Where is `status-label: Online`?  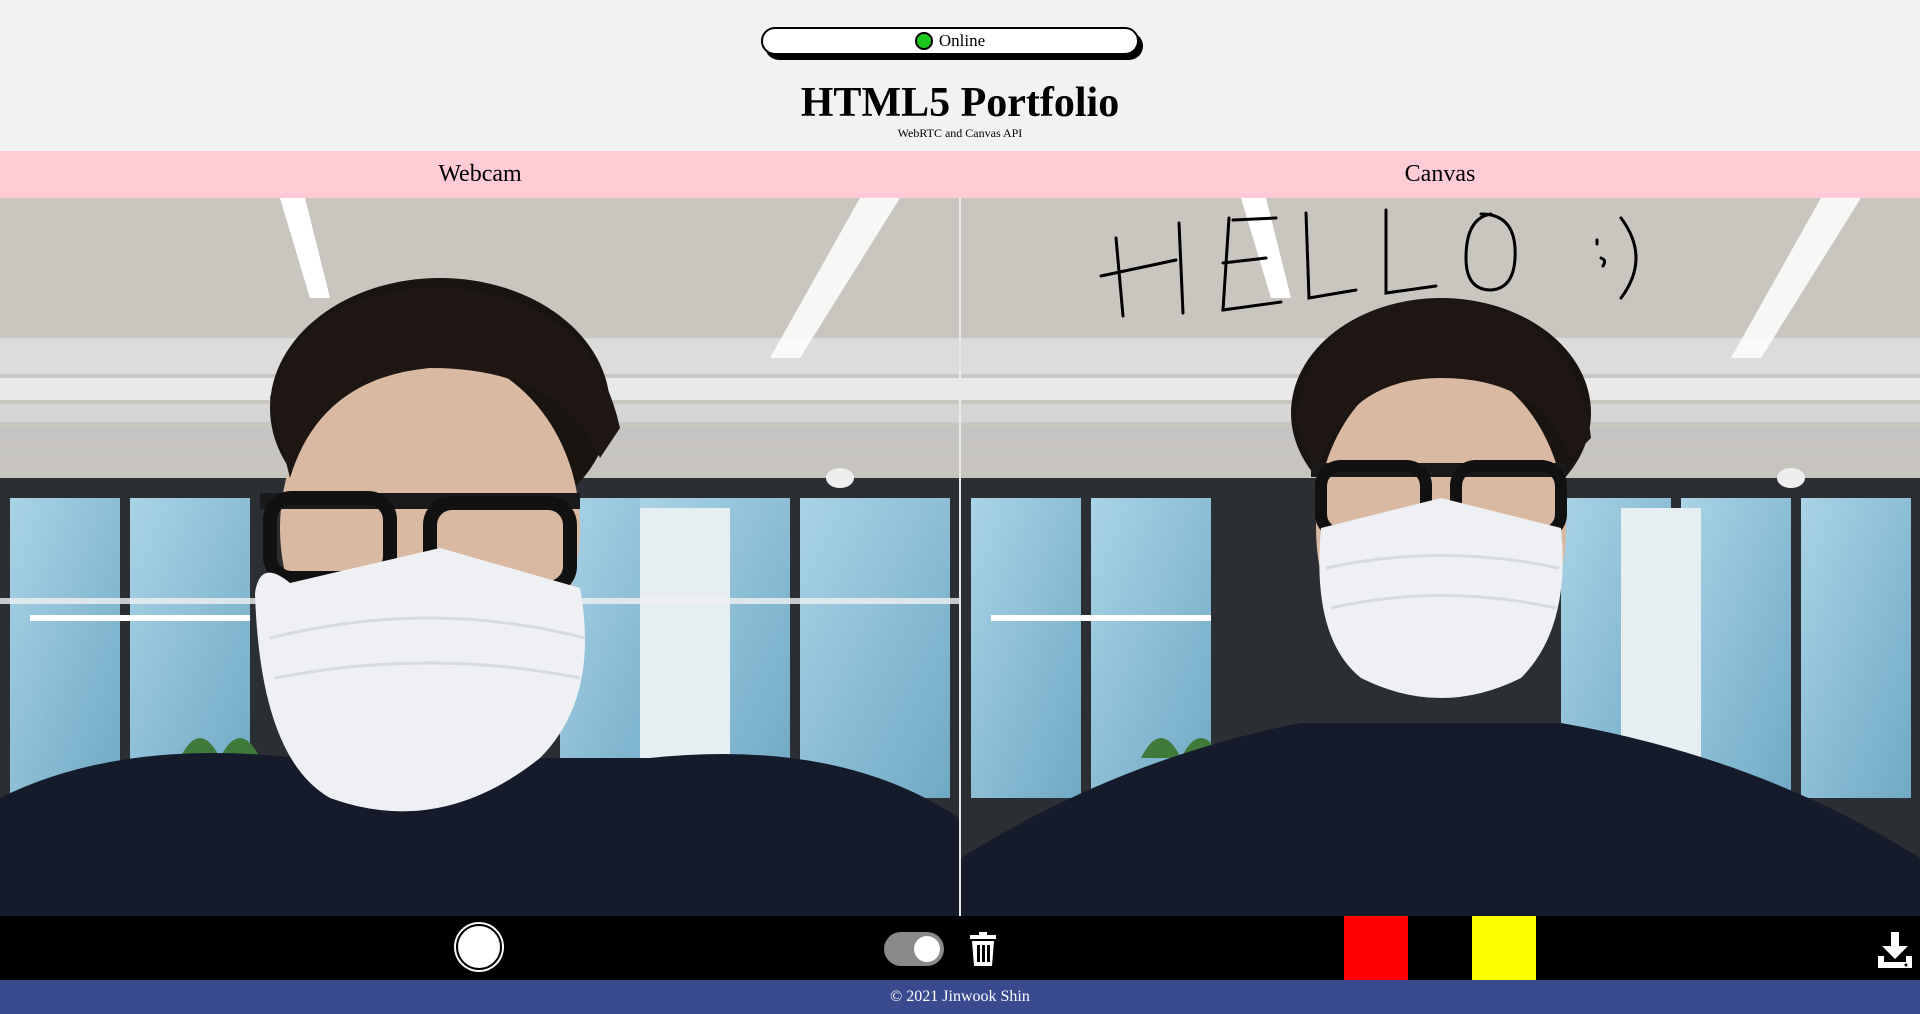 status-label: Online is located at coordinates (962, 40).